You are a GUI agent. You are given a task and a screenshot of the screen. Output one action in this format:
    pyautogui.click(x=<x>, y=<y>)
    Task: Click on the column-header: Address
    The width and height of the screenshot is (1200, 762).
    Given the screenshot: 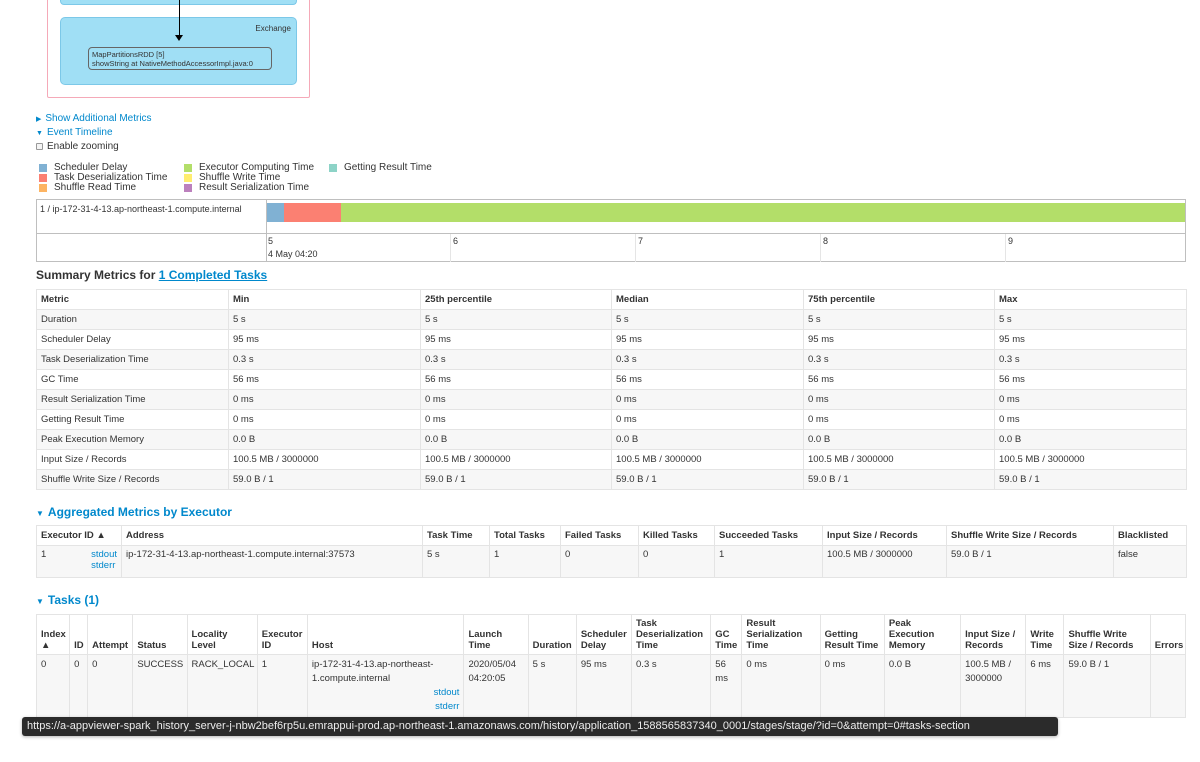 What is the action you would take?
    pyautogui.click(x=272, y=535)
    